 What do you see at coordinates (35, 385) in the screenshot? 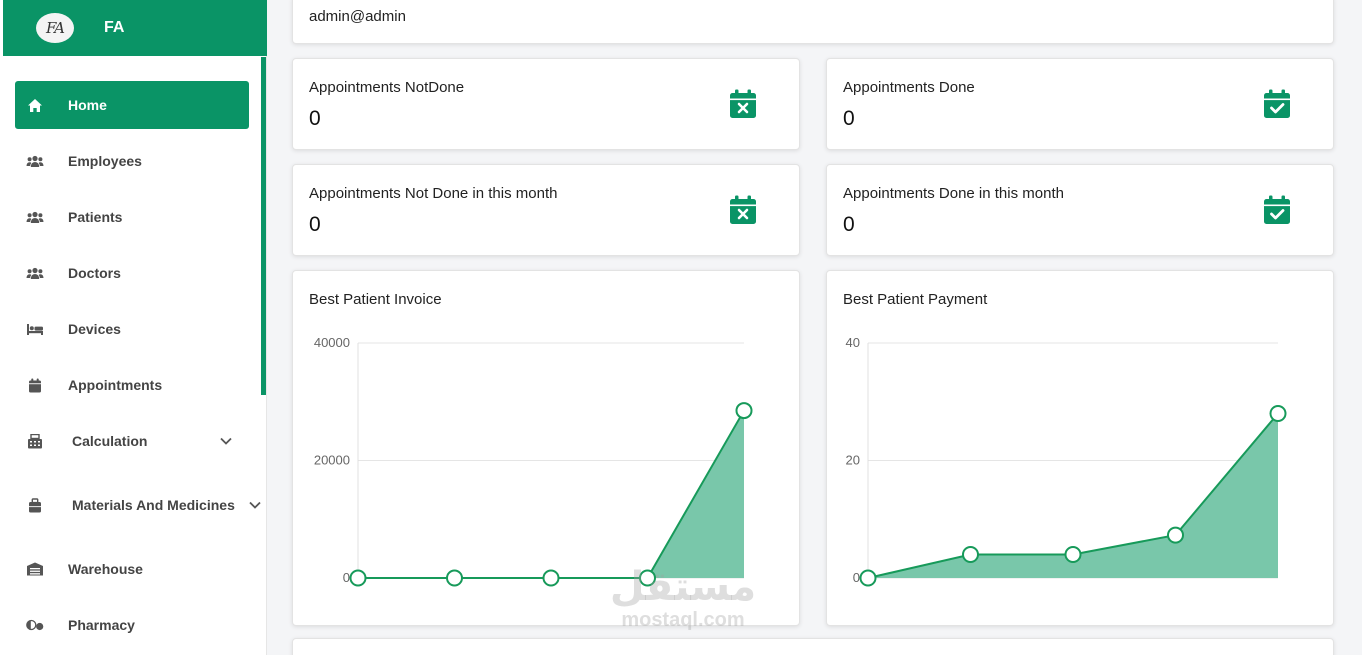
I see `calendar-icon` at bounding box center [35, 385].